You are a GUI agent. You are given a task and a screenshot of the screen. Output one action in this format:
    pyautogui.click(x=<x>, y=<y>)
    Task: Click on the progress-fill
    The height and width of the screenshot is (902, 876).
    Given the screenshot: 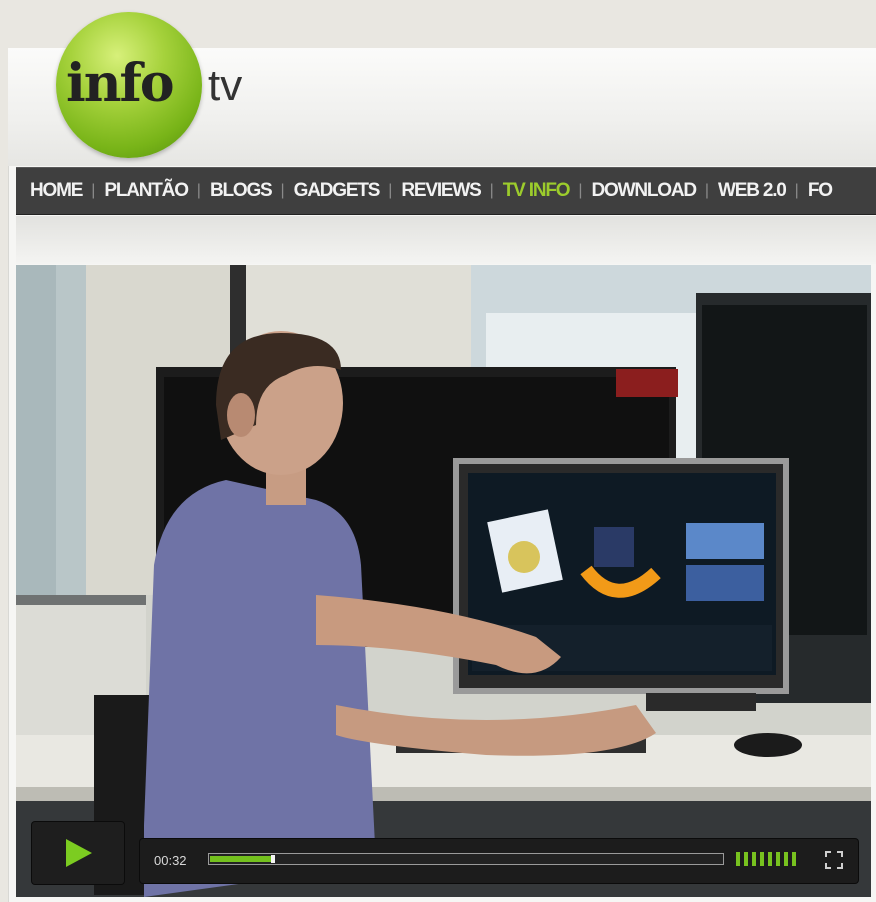 What is the action you would take?
    pyautogui.click(x=240, y=859)
    